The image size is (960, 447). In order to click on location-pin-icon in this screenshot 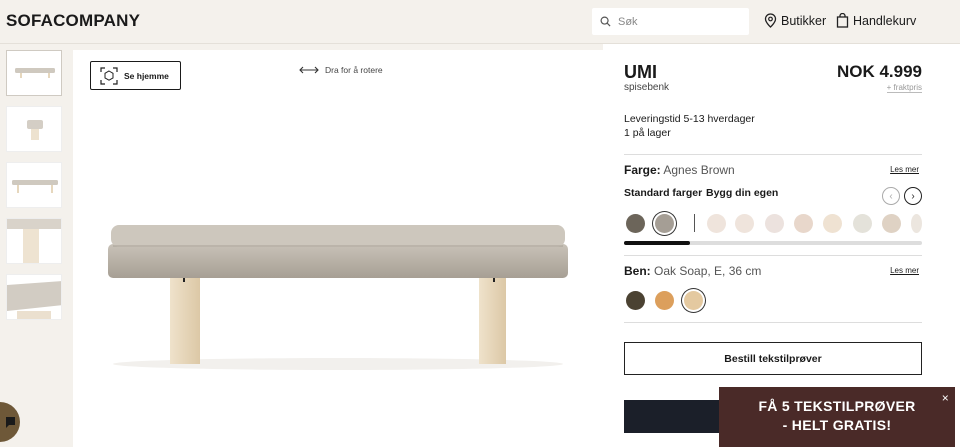, I will do `click(770, 20)`.